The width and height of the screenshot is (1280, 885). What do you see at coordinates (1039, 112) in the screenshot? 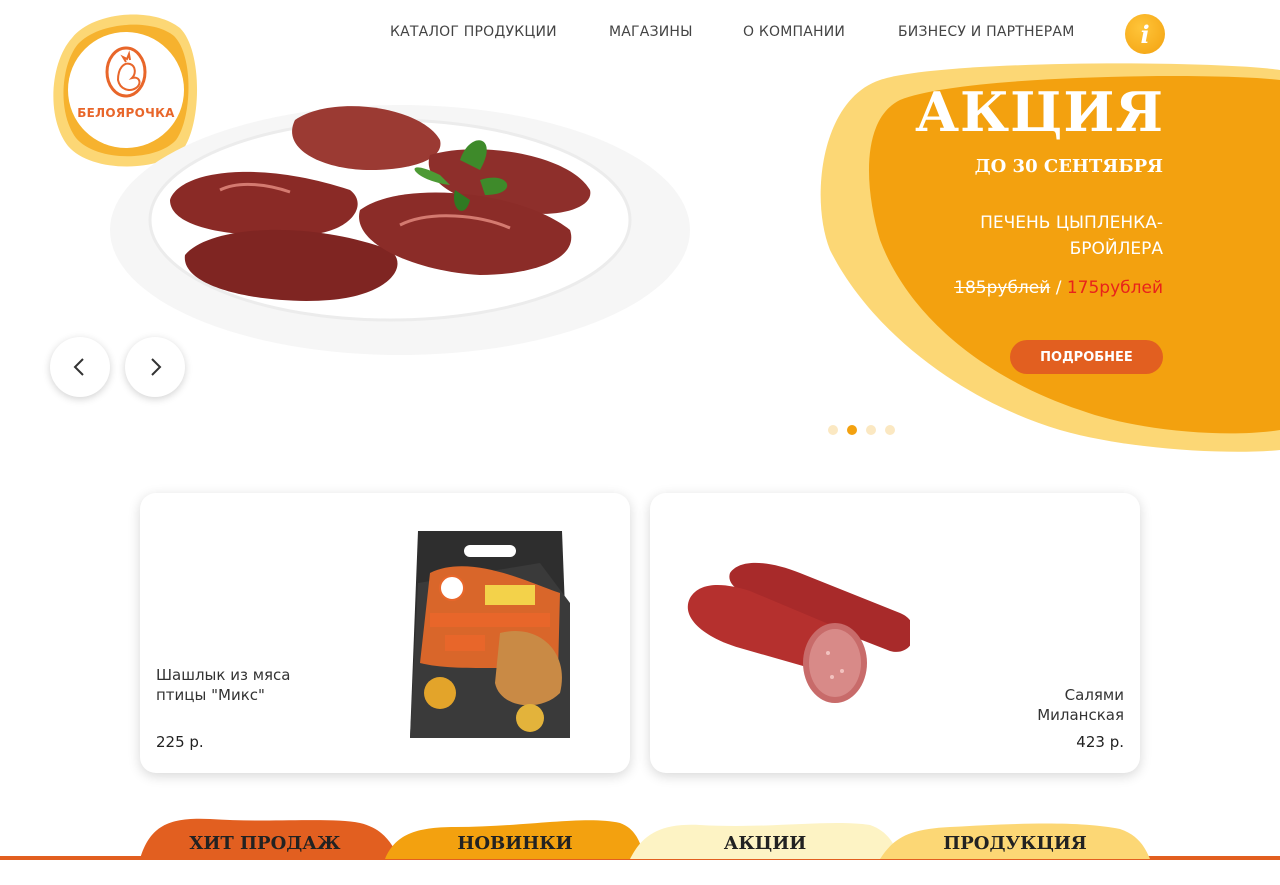
I see `promo-title: АКЦИЯ` at bounding box center [1039, 112].